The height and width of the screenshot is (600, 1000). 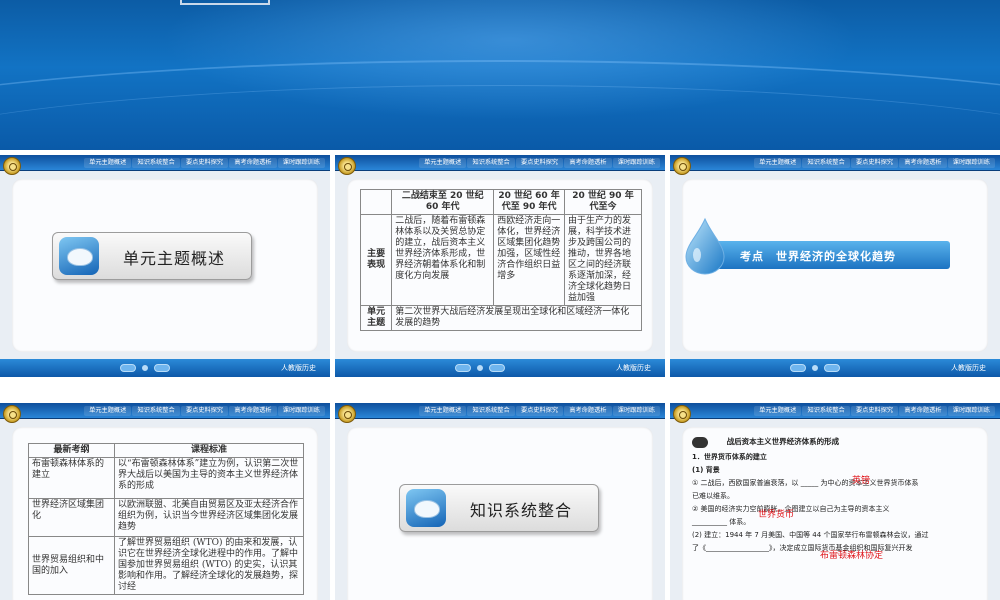 What do you see at coordinates (443, 202) in the screenshot?
I see `table-header: 二战结束至 20 世纪 60 年代` at bounding box center [443, 202].